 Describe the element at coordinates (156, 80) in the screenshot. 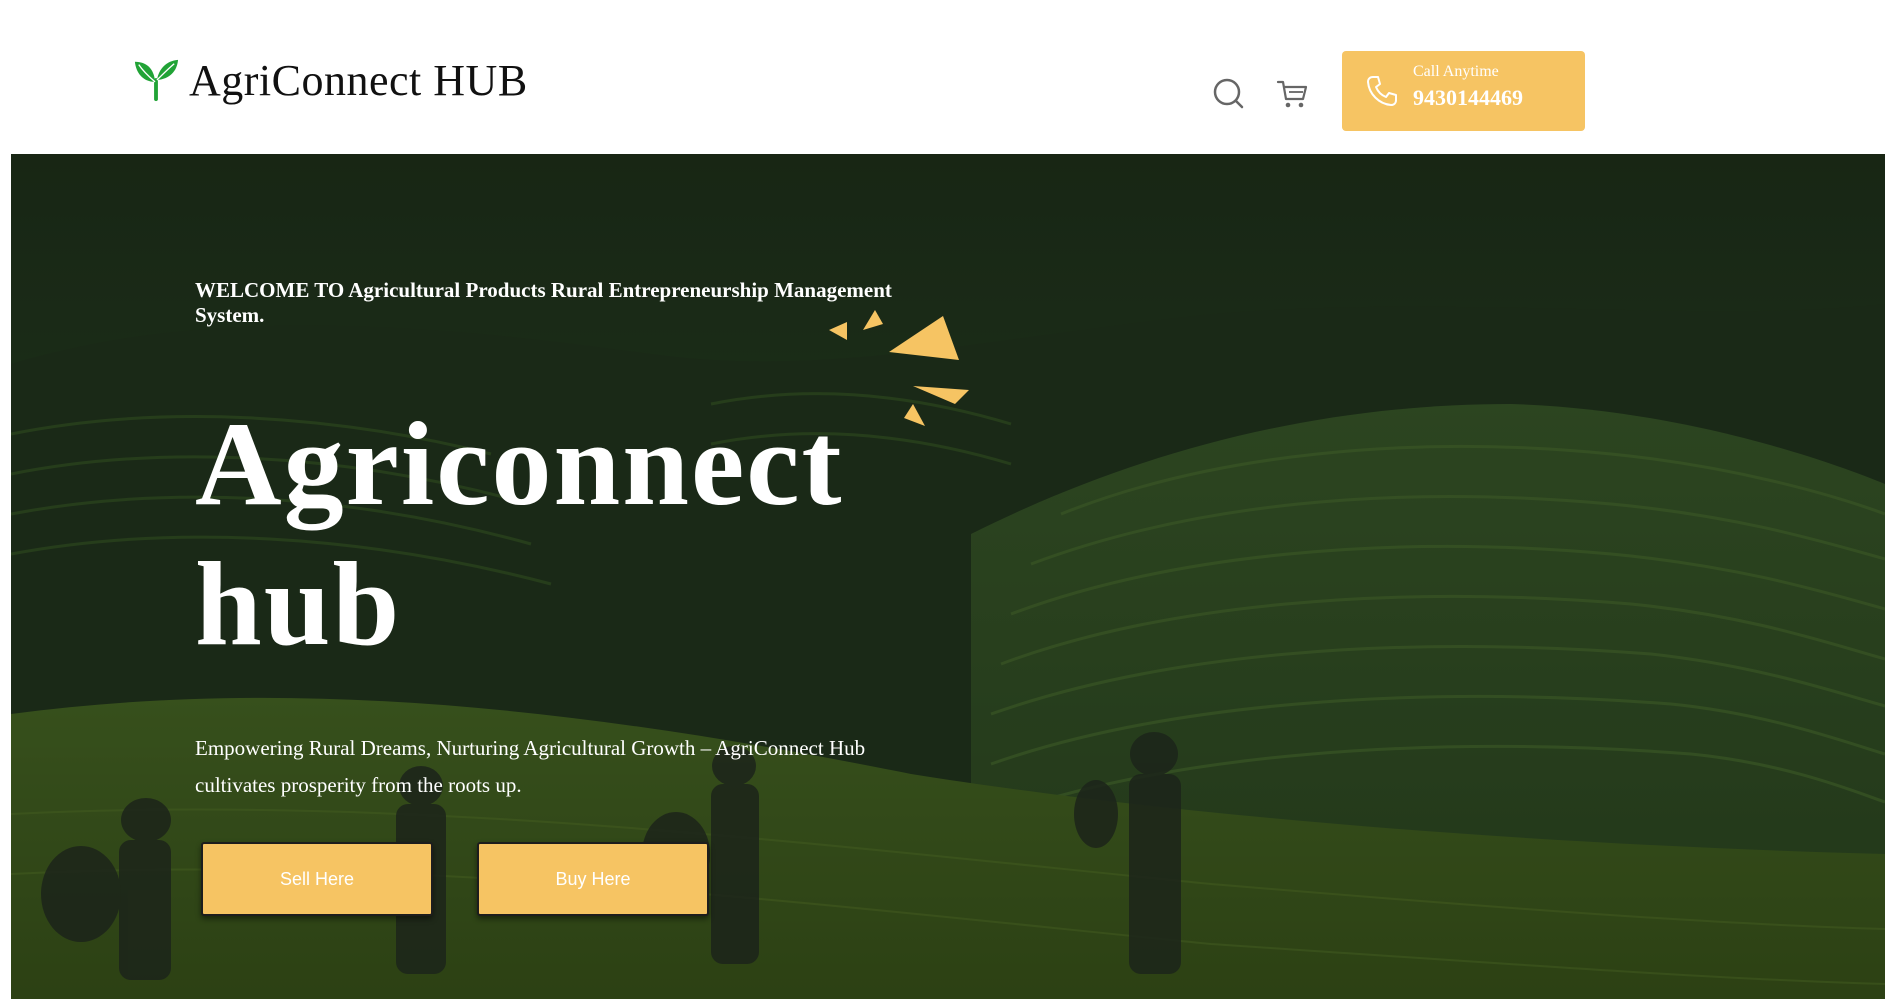

I see `sprout-icon` at that location.